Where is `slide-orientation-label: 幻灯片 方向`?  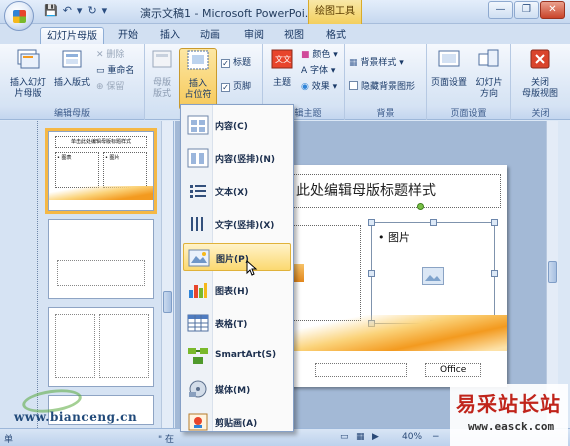
slide-orientation-label: 幻灯片 方向 is located at coordinates (489, 88).